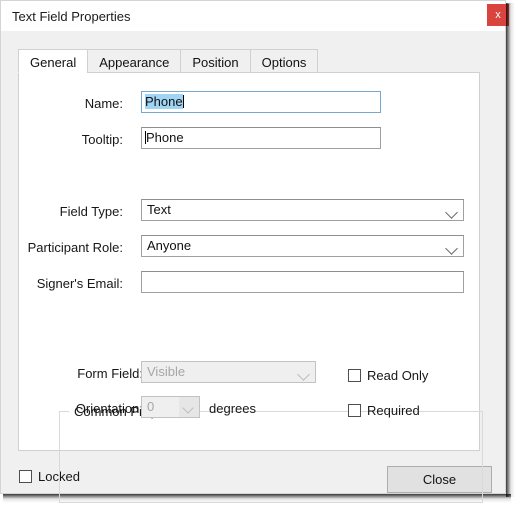 The width and height of the screenshot is (520, 507). I want to click on read-only-checkbox: Read Only, so click(388, 375).